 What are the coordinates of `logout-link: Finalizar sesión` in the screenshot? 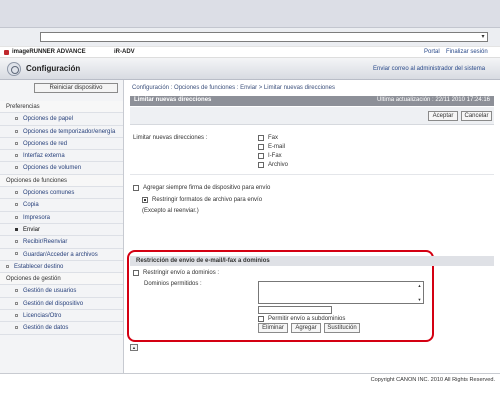 It's located at (467, 52).